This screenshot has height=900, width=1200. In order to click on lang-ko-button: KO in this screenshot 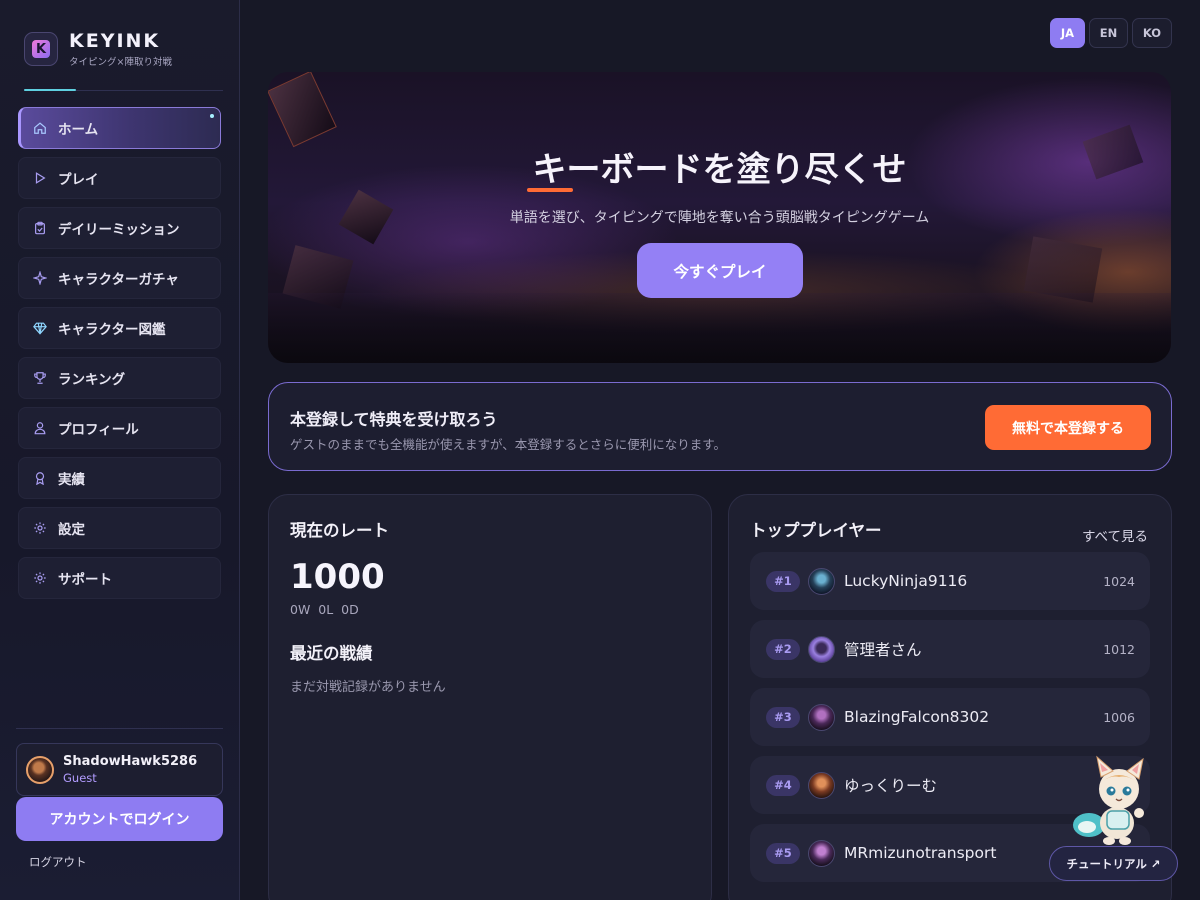, I will do `click(1152, 33)`.